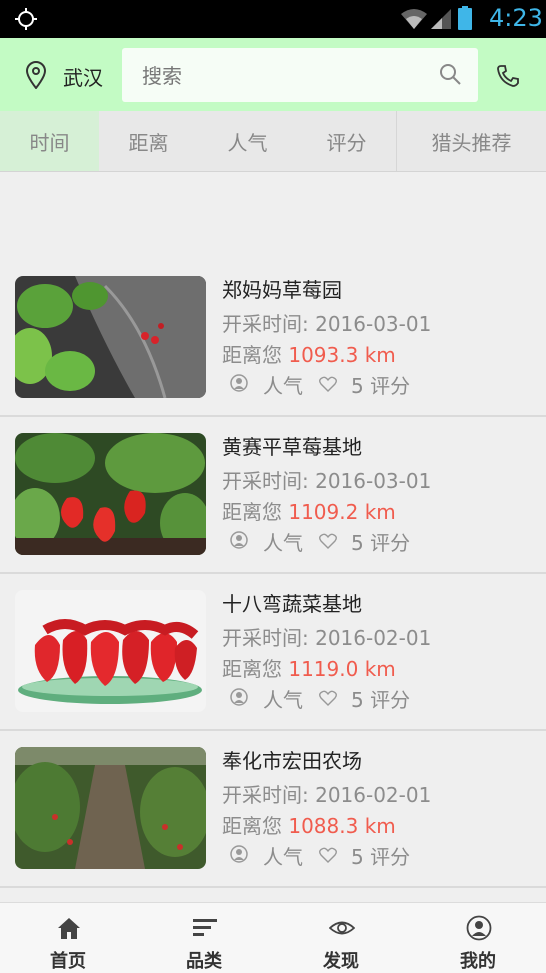 Image resolution: width=546 pixels, height=973 pixels. What do you see at coordinates (69, 928) in the screenshot?
I see `home-icon` at bounding box center [69, 928].